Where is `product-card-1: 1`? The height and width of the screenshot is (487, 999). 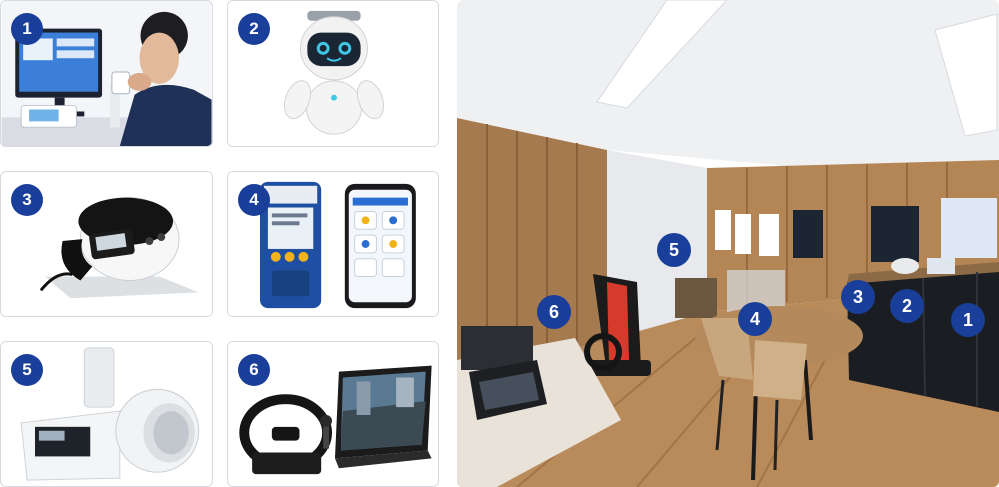
product-card-1: 1 is located at coordinates (106, 73).